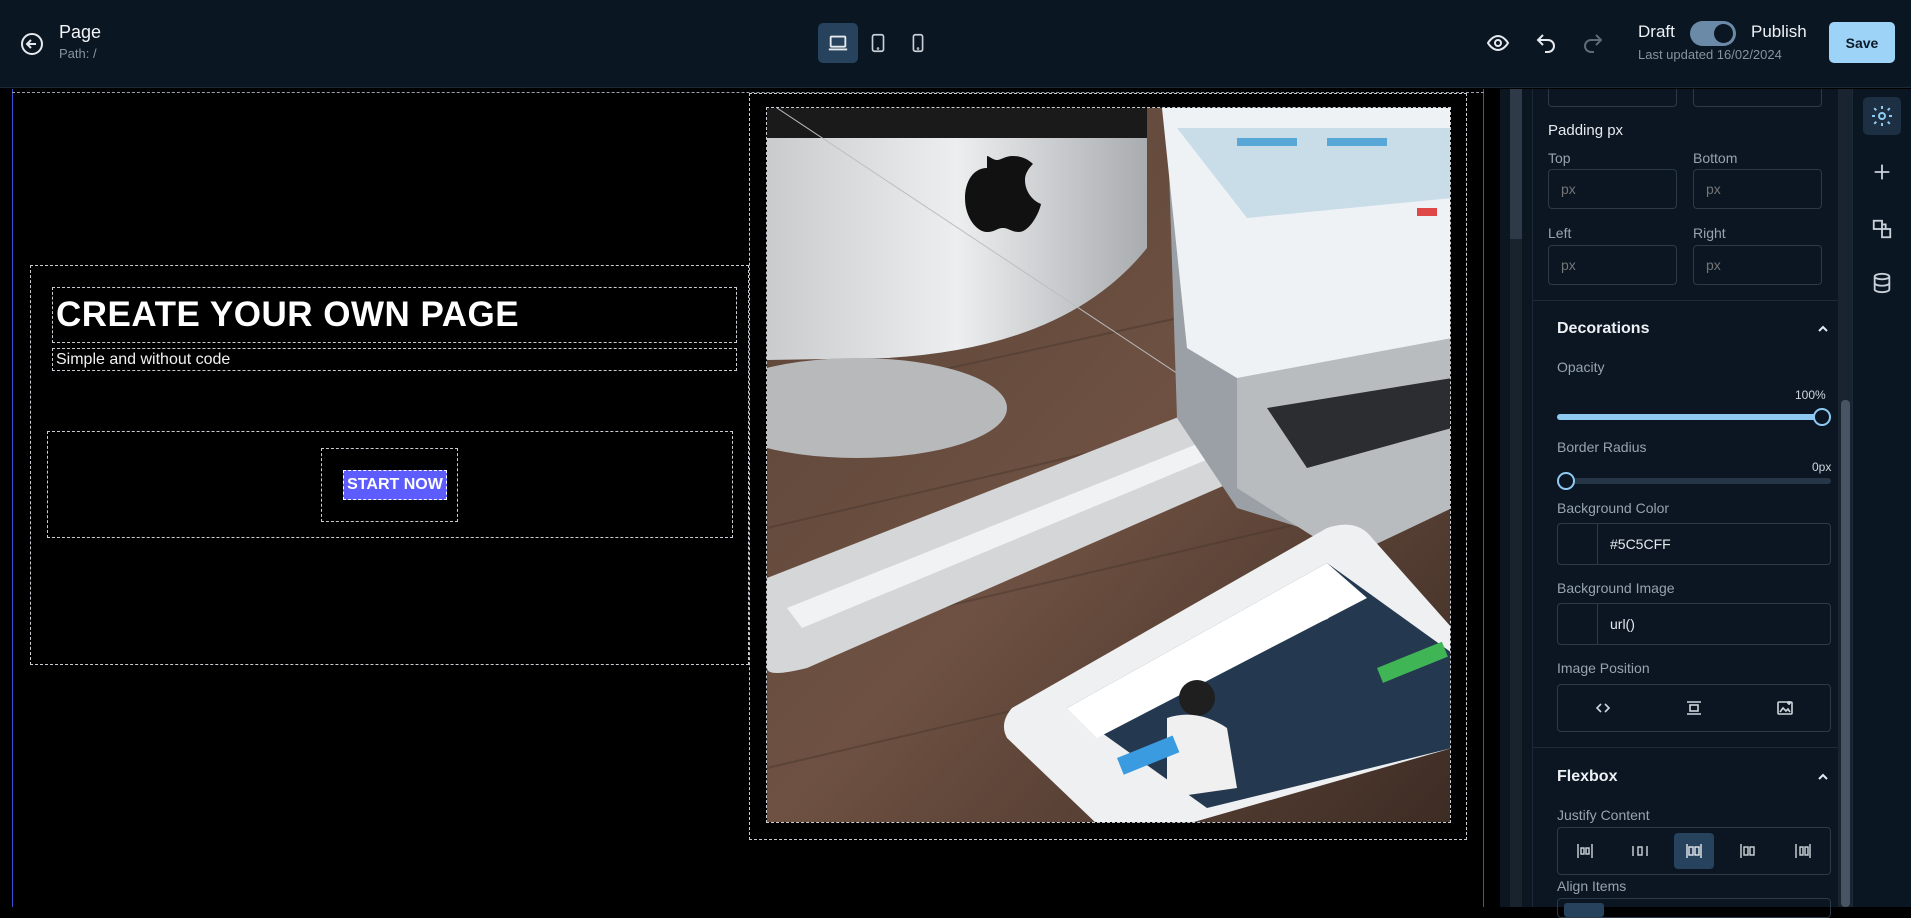  What do you see at coordinates (1640, 851) in the screenshot?
I see `justify-center-icon` at bounding box center [1640, 851].